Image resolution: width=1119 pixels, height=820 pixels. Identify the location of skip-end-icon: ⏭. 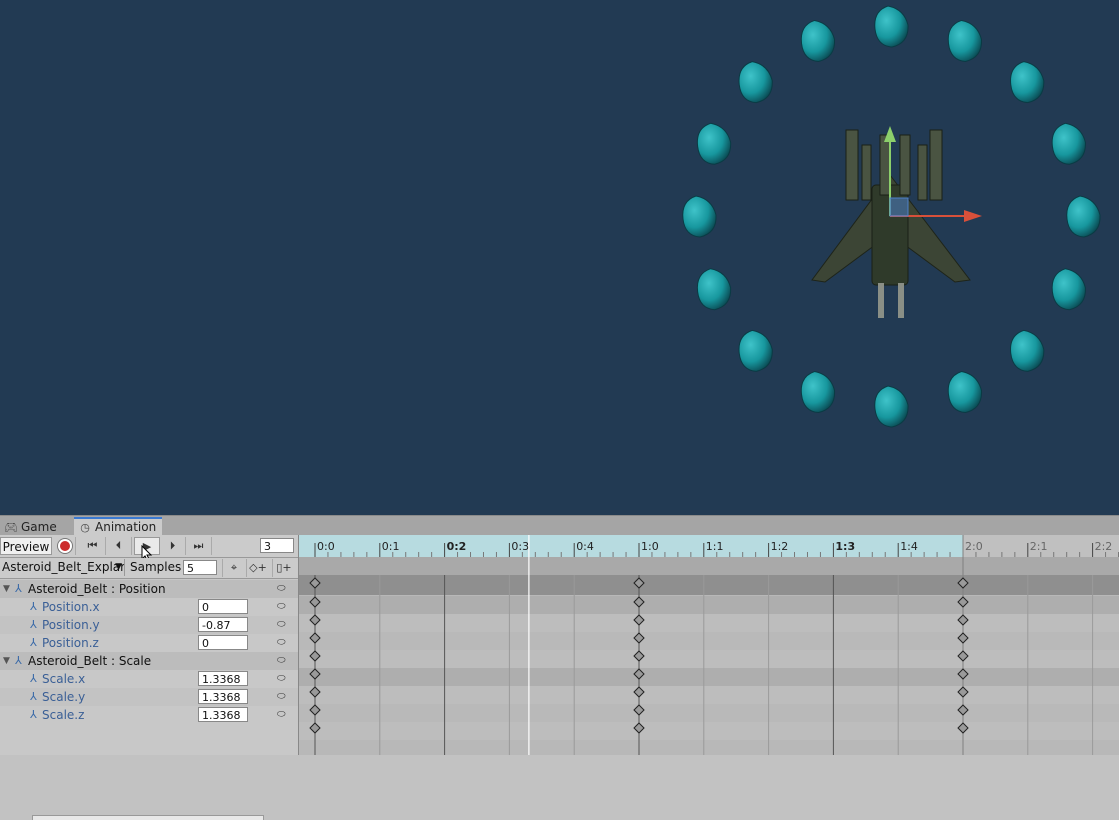
(198, 545).